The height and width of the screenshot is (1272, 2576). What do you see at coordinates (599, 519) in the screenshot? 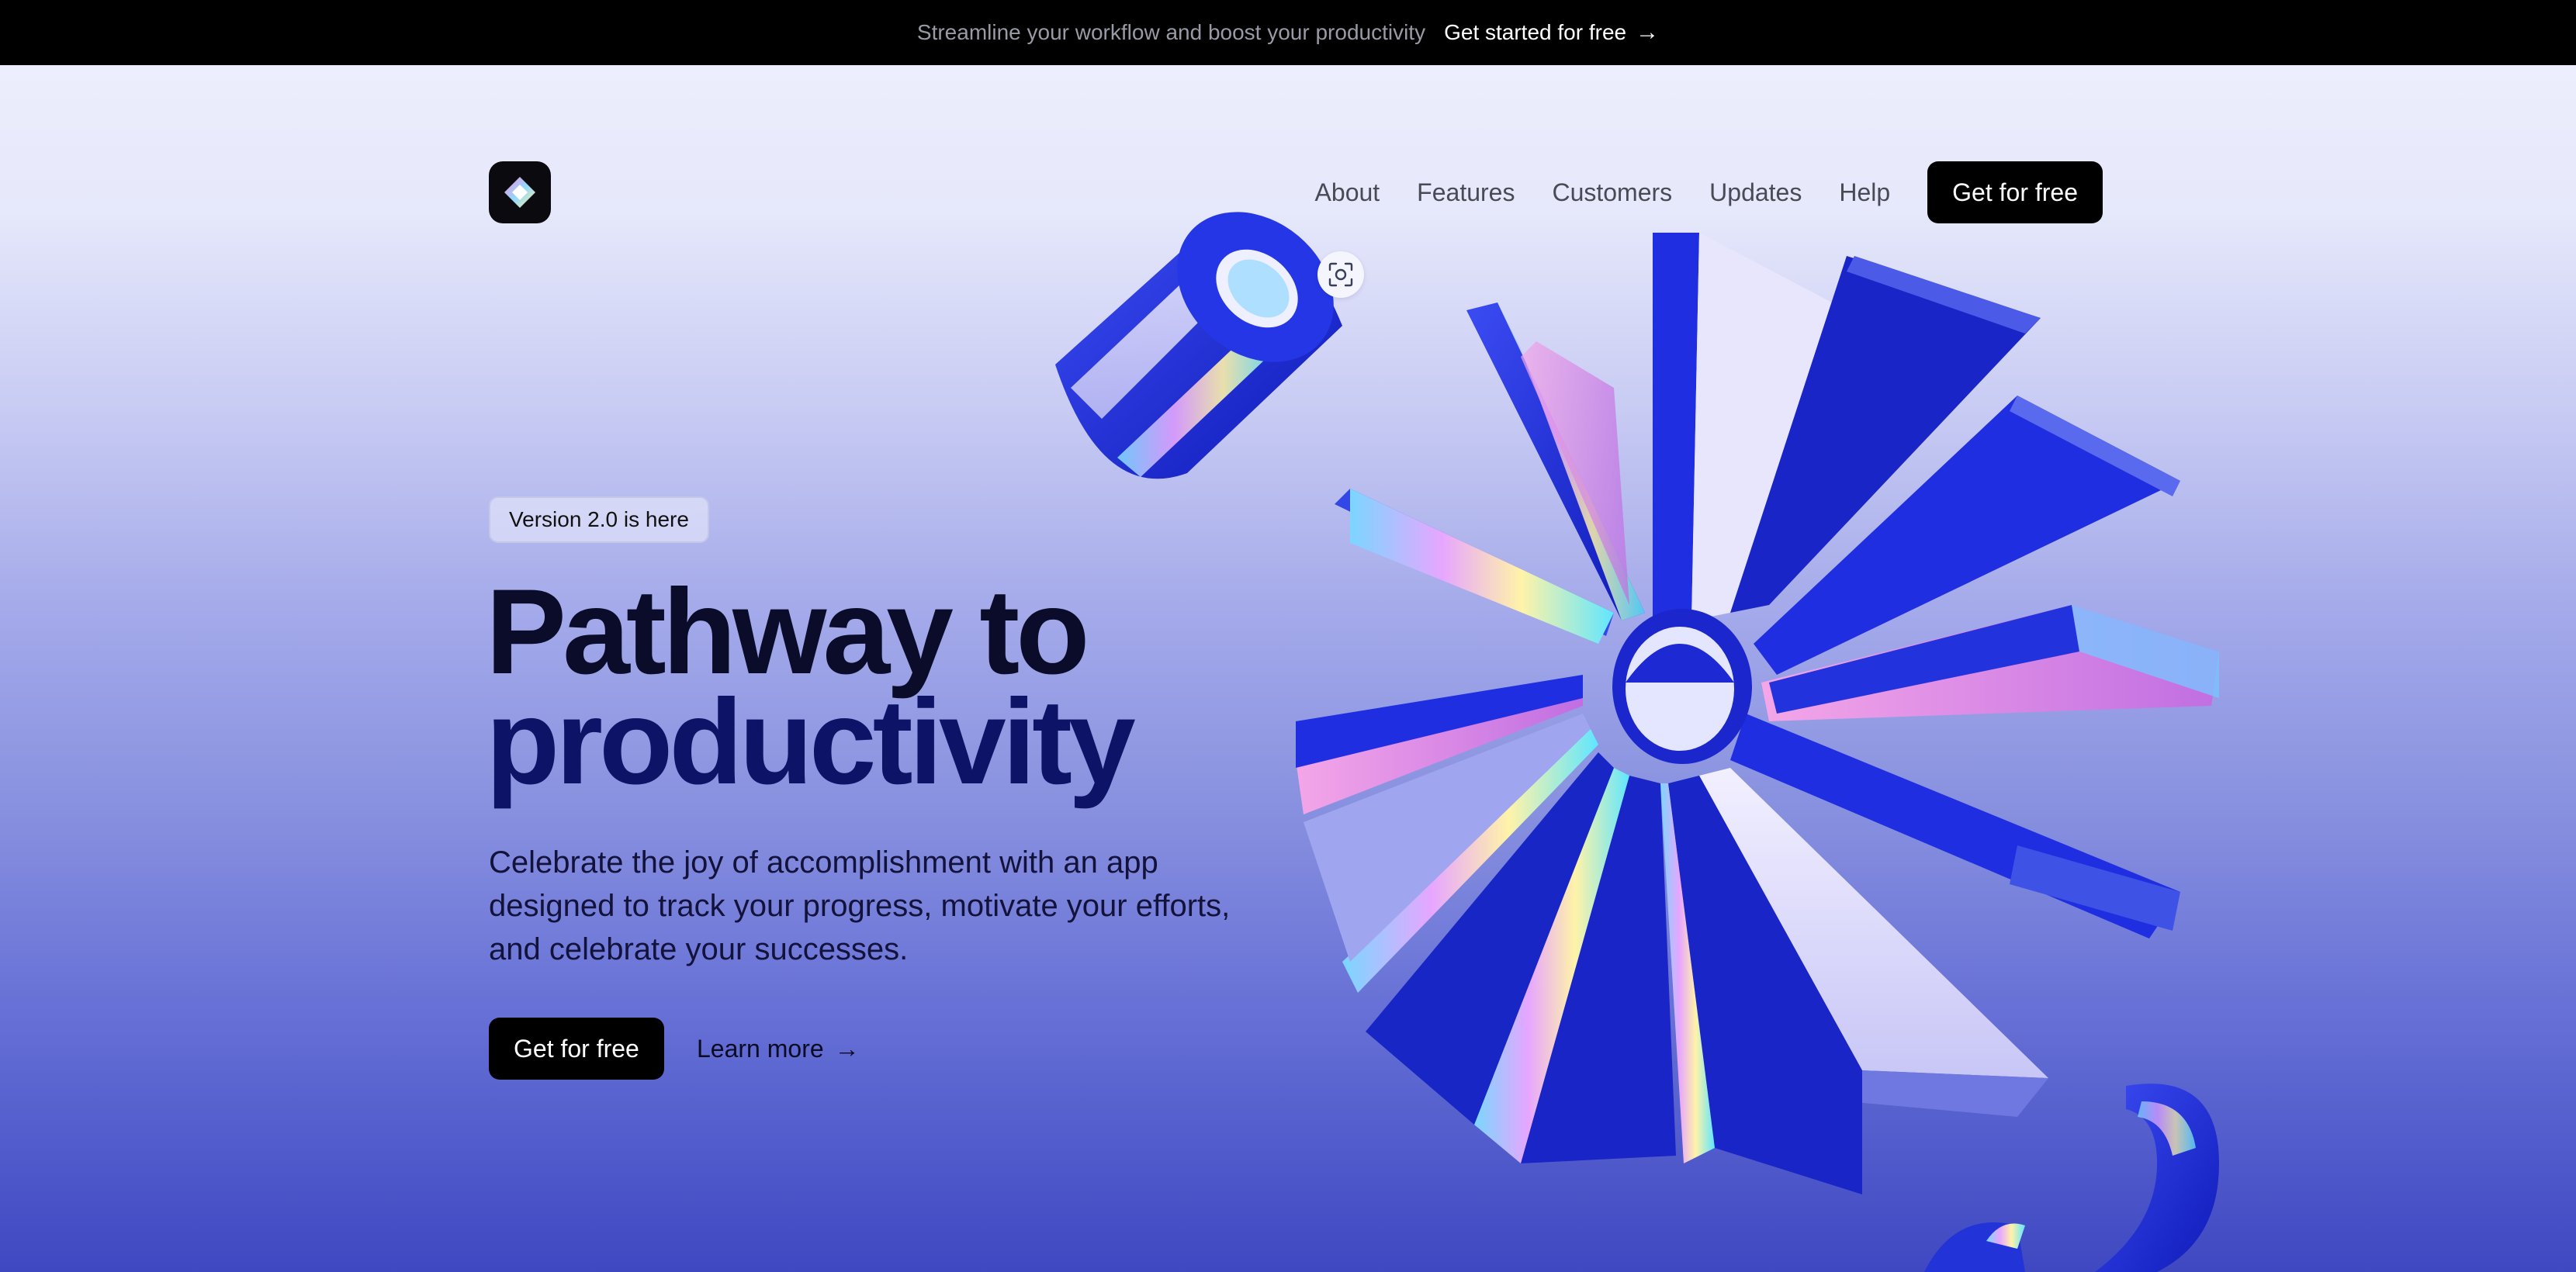
I see `version-badge: Version 2.0 is here` at bounding box center [599, 519].